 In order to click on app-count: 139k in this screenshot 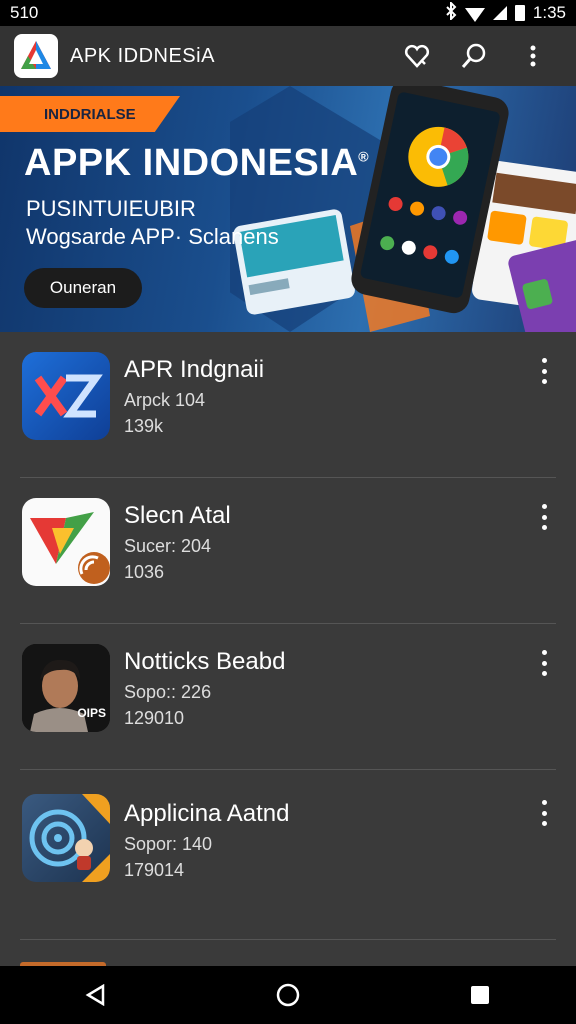, I will do `click(144, 426)`.